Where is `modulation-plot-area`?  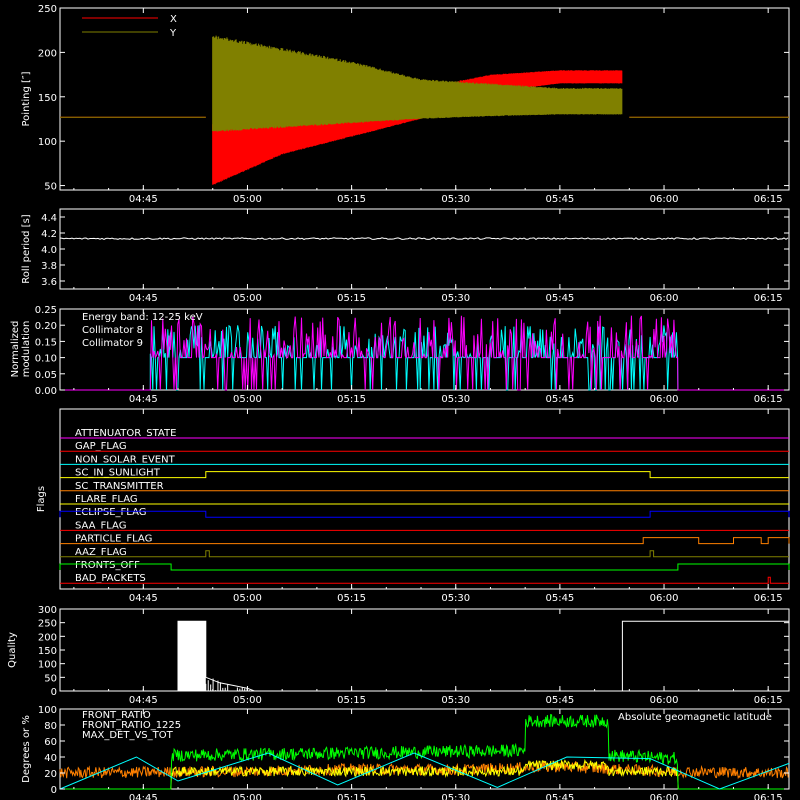 modulation-plot-area is located at coordinates (424, 353).